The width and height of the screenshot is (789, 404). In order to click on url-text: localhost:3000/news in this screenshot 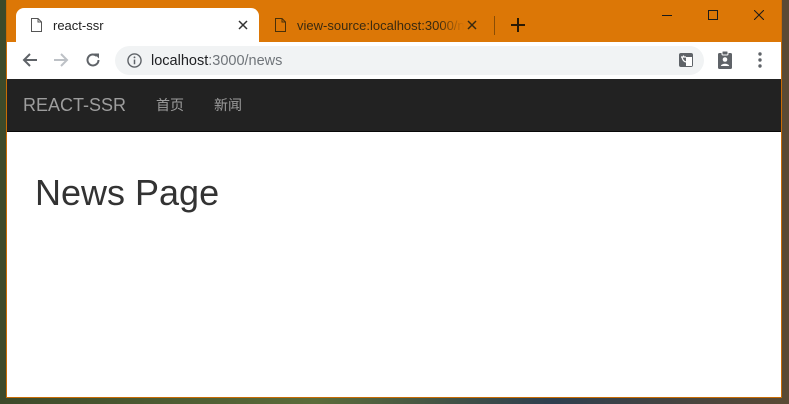, I will do `click(216, 61)`.